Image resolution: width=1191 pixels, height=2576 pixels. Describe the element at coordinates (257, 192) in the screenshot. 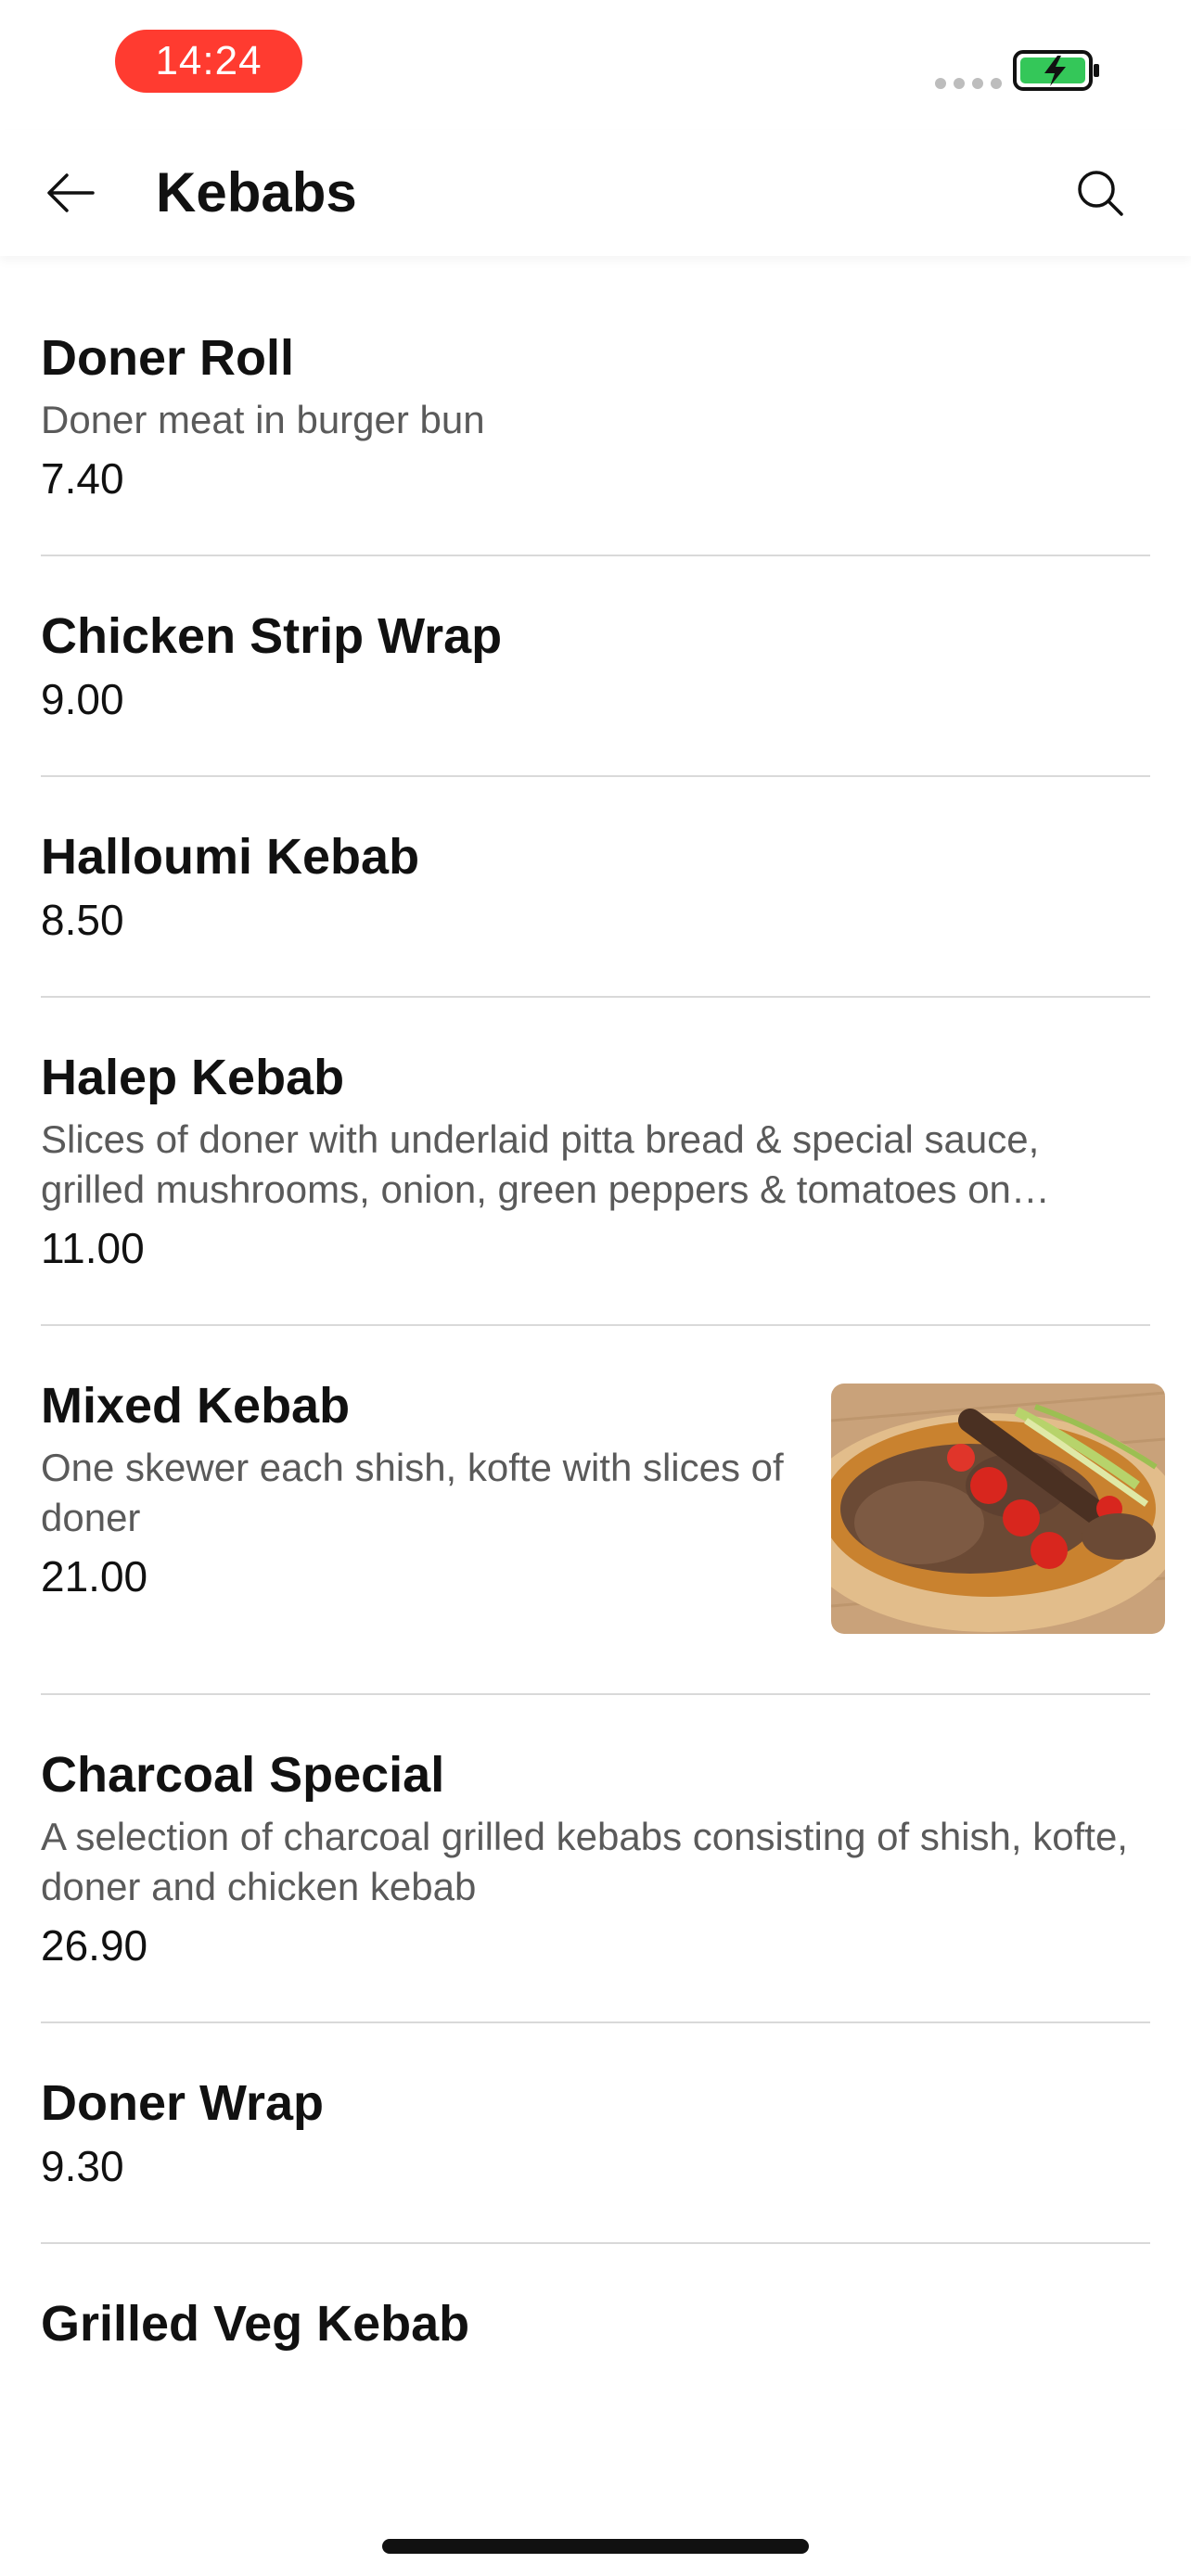

I see `page-title: Kebabs` at that location.